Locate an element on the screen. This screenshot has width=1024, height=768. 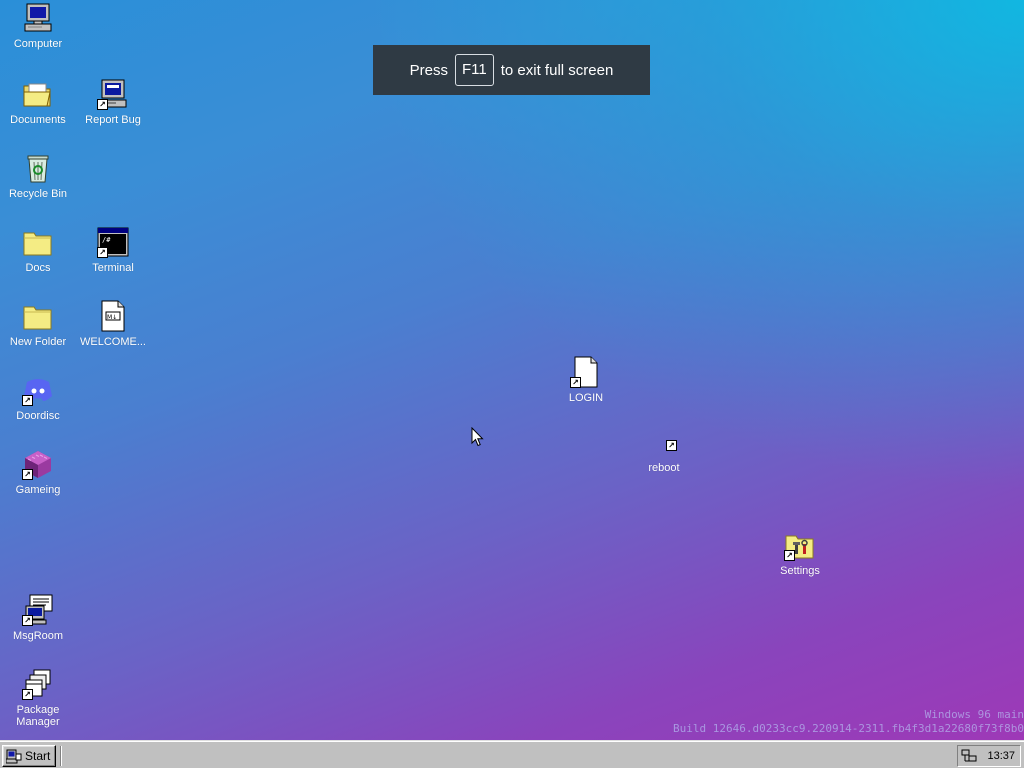
open-folder-icon is located at coordinates (38, 94).